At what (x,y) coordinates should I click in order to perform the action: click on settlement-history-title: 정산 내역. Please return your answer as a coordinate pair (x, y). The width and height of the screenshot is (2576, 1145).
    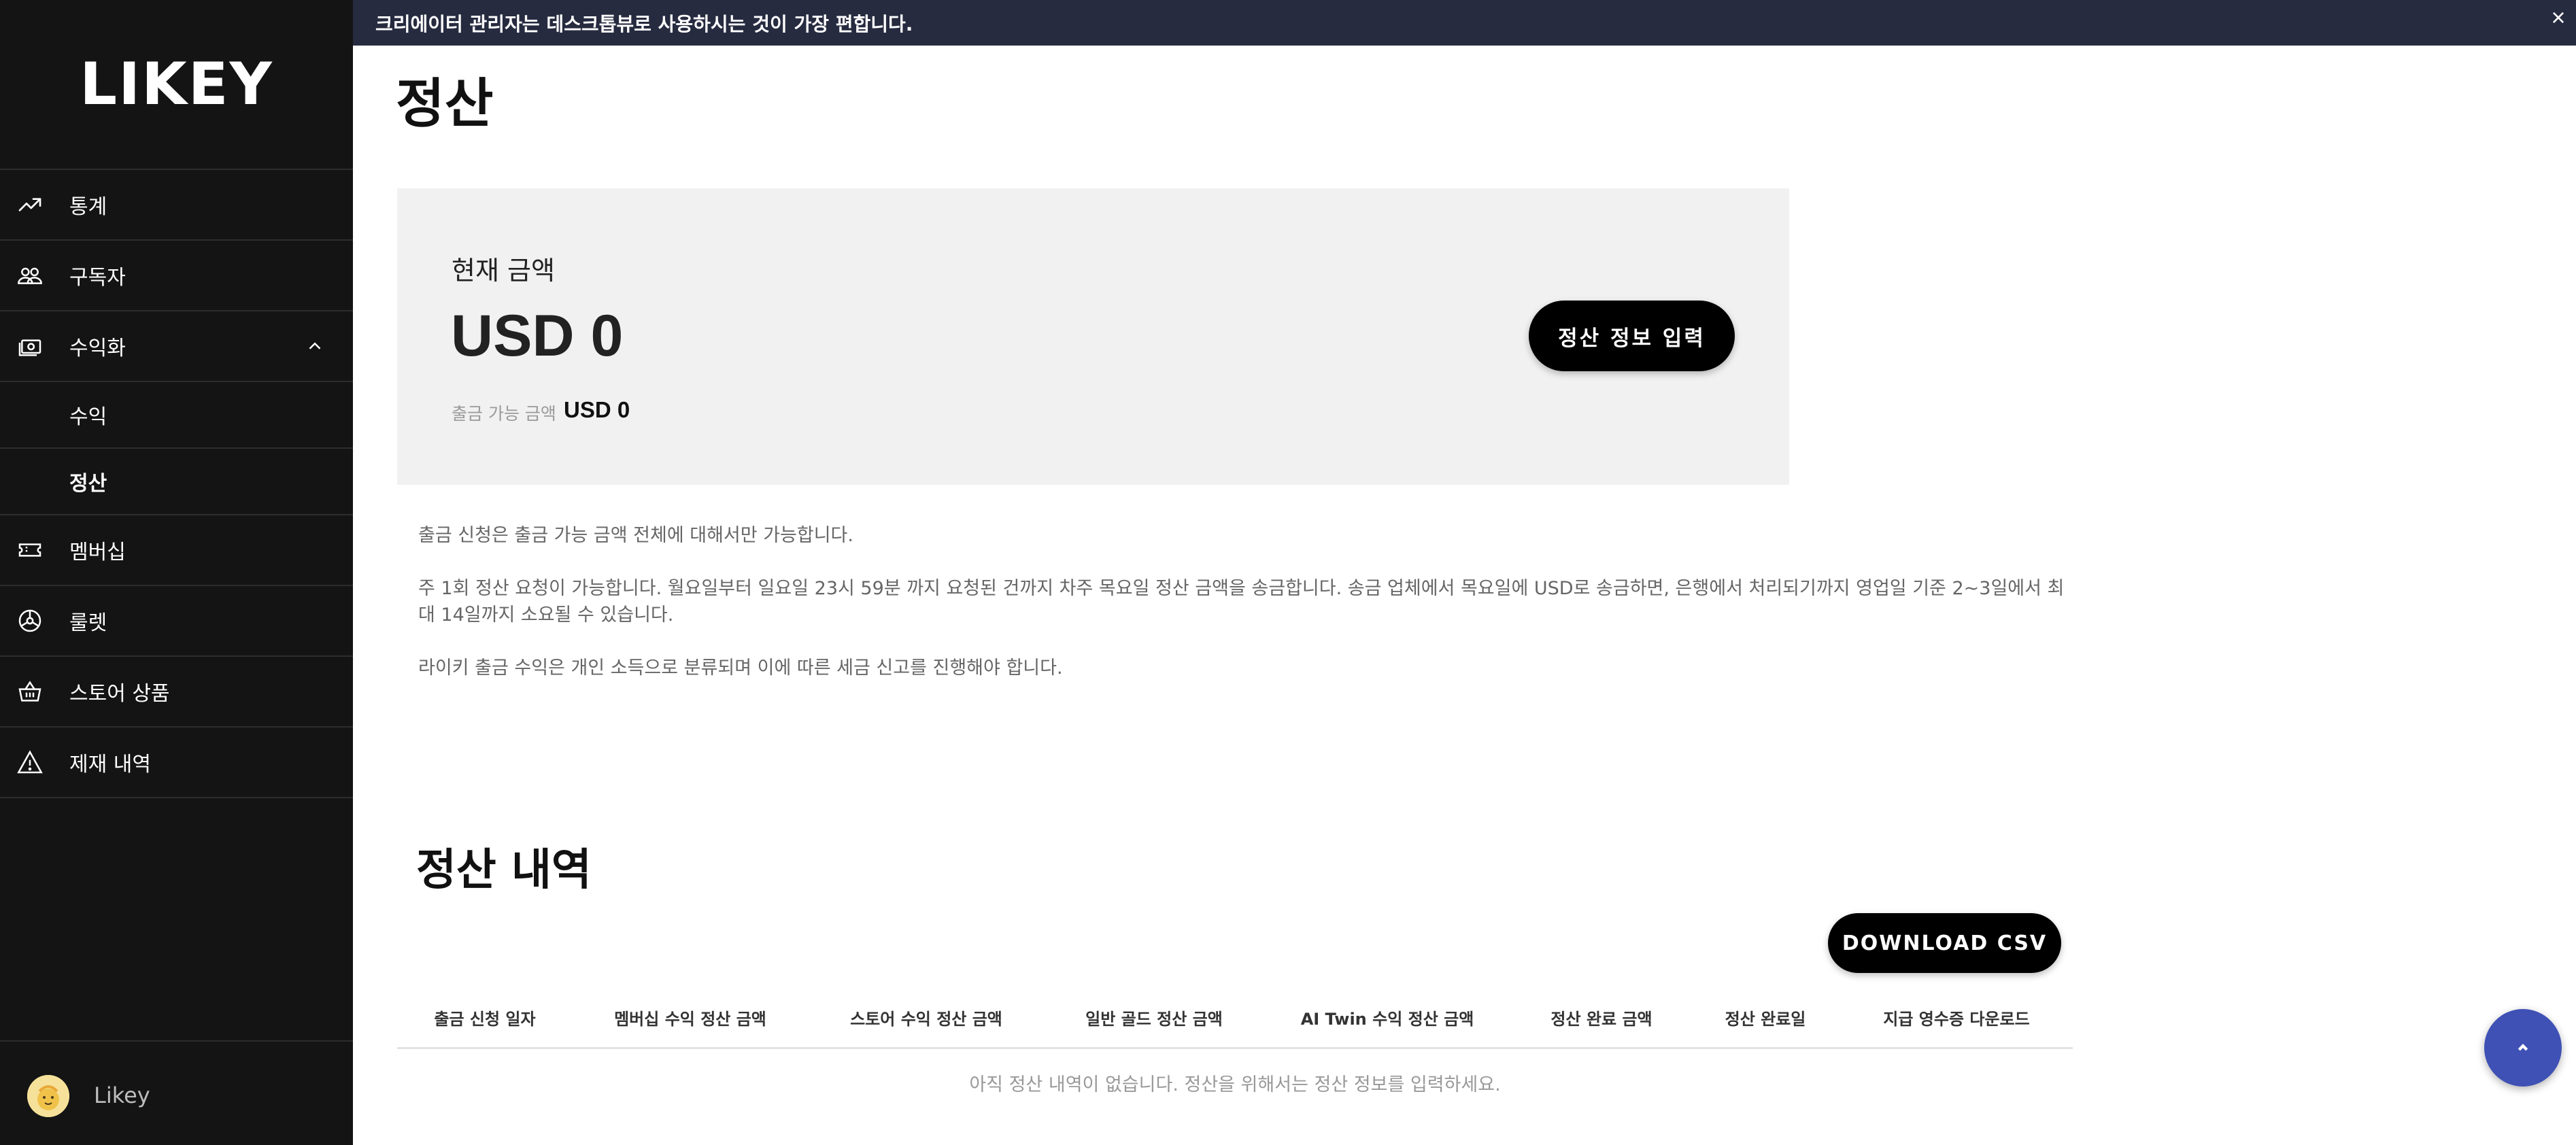
    Looking at the image, I should click on (504, 870).